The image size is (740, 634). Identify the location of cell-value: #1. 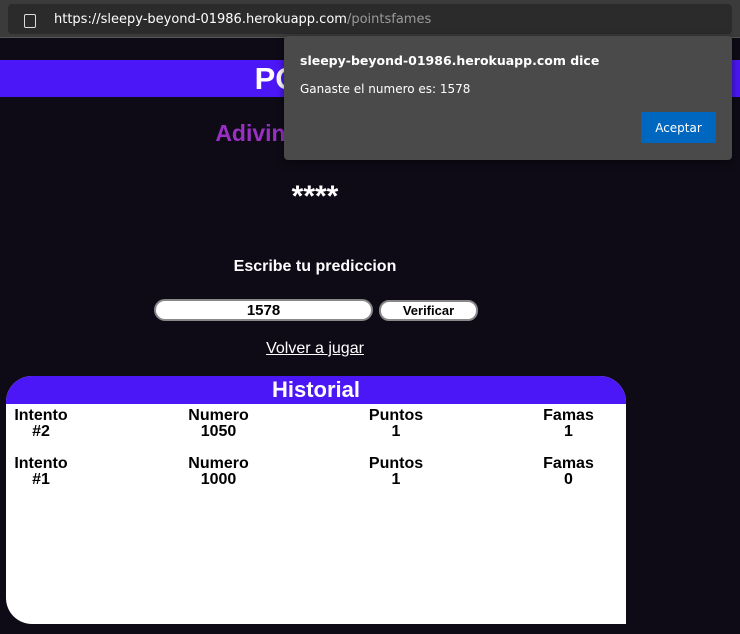
(41, 479).